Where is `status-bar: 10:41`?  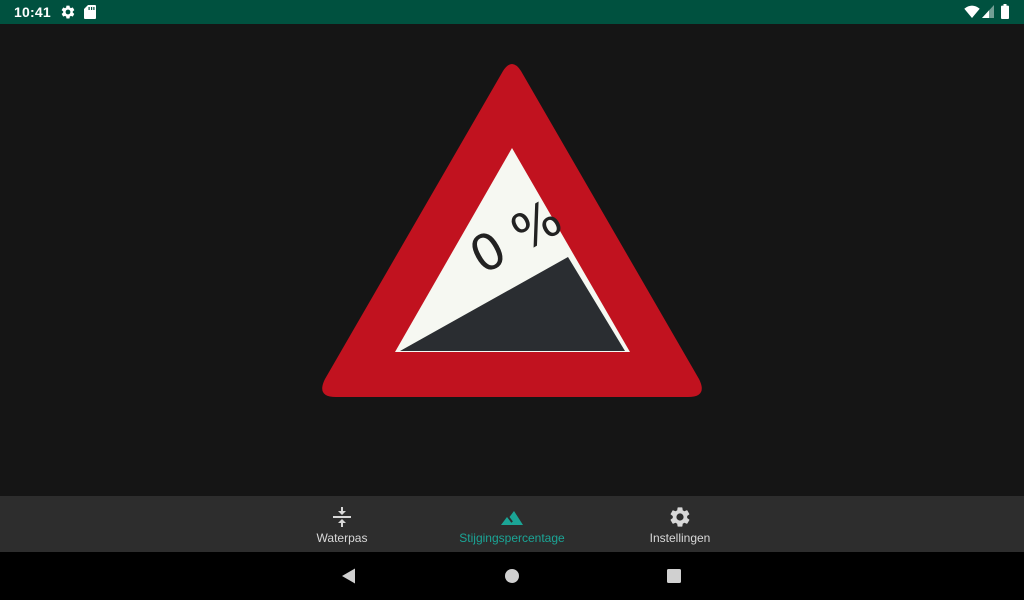 status-bar: 10:41 is located at coordinates (512, 12).